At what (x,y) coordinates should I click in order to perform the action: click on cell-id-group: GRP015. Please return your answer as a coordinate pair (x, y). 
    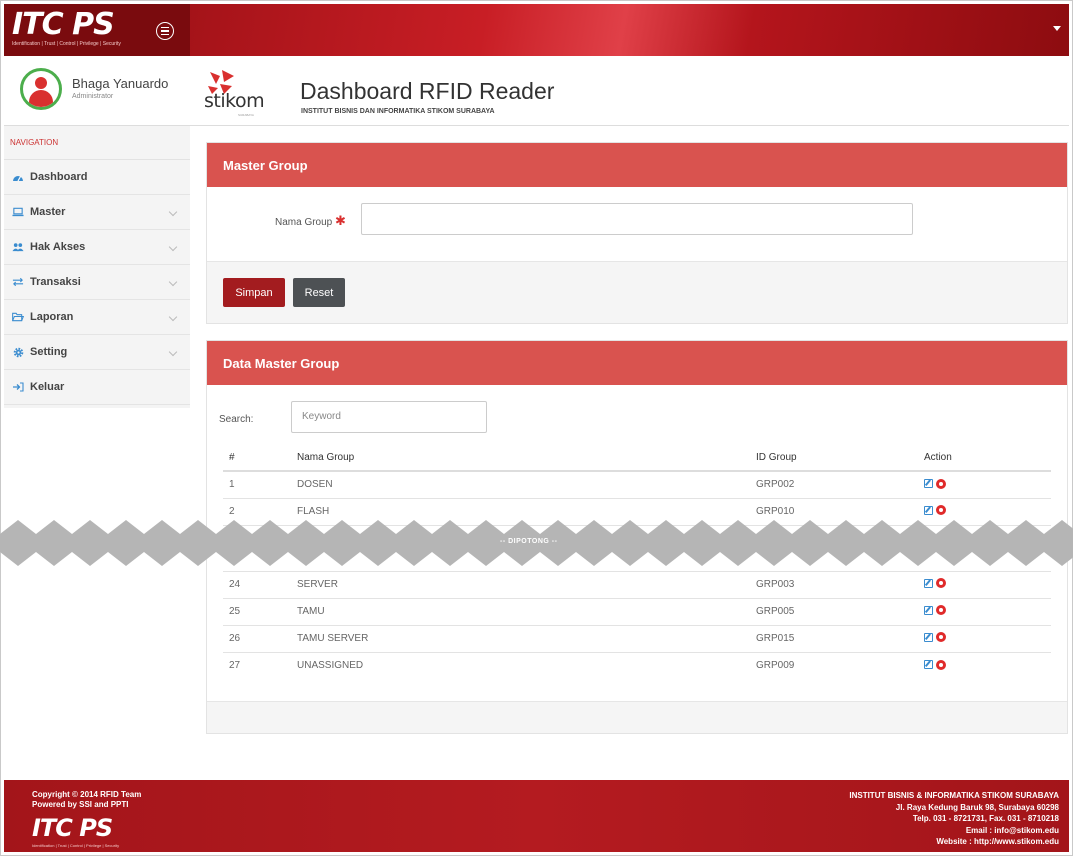
    Looking at the image, I should click on (836, 639).